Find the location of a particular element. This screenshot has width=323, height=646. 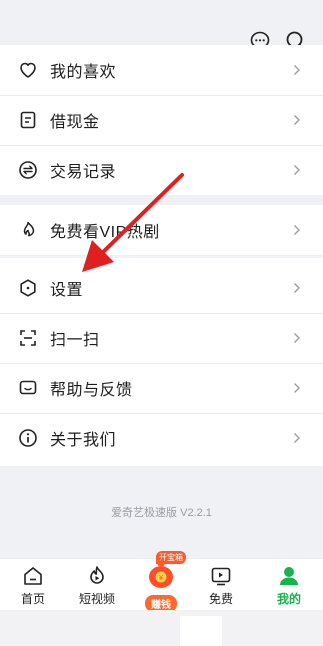

tab-home: 首页 is located at coordinates (33, 586).